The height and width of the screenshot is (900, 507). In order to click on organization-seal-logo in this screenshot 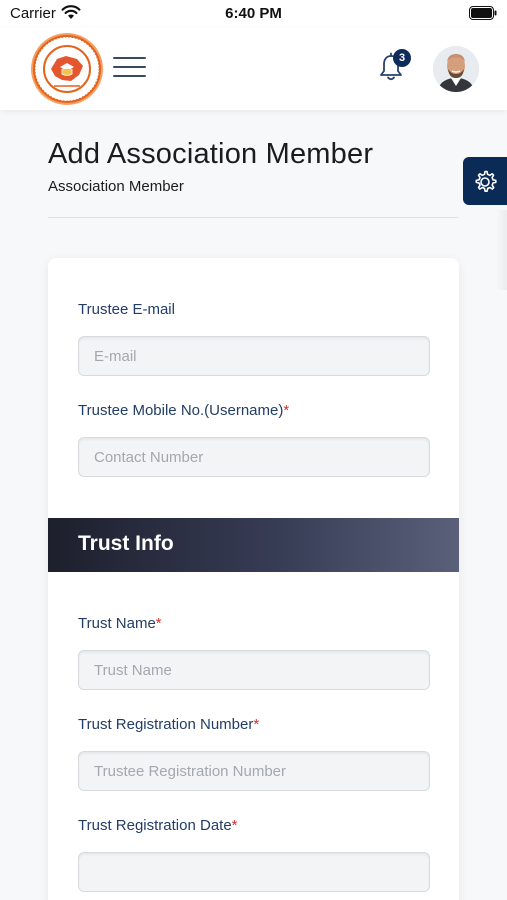, I will do `click(67, 69)`.